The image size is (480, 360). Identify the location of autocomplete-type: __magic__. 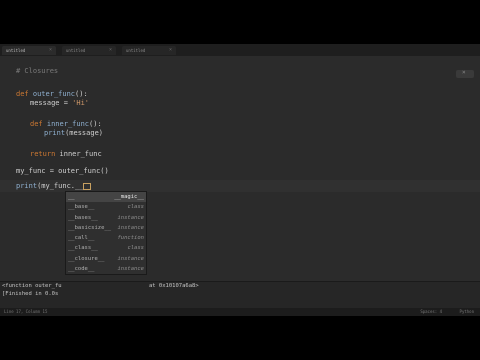
(129, 197).